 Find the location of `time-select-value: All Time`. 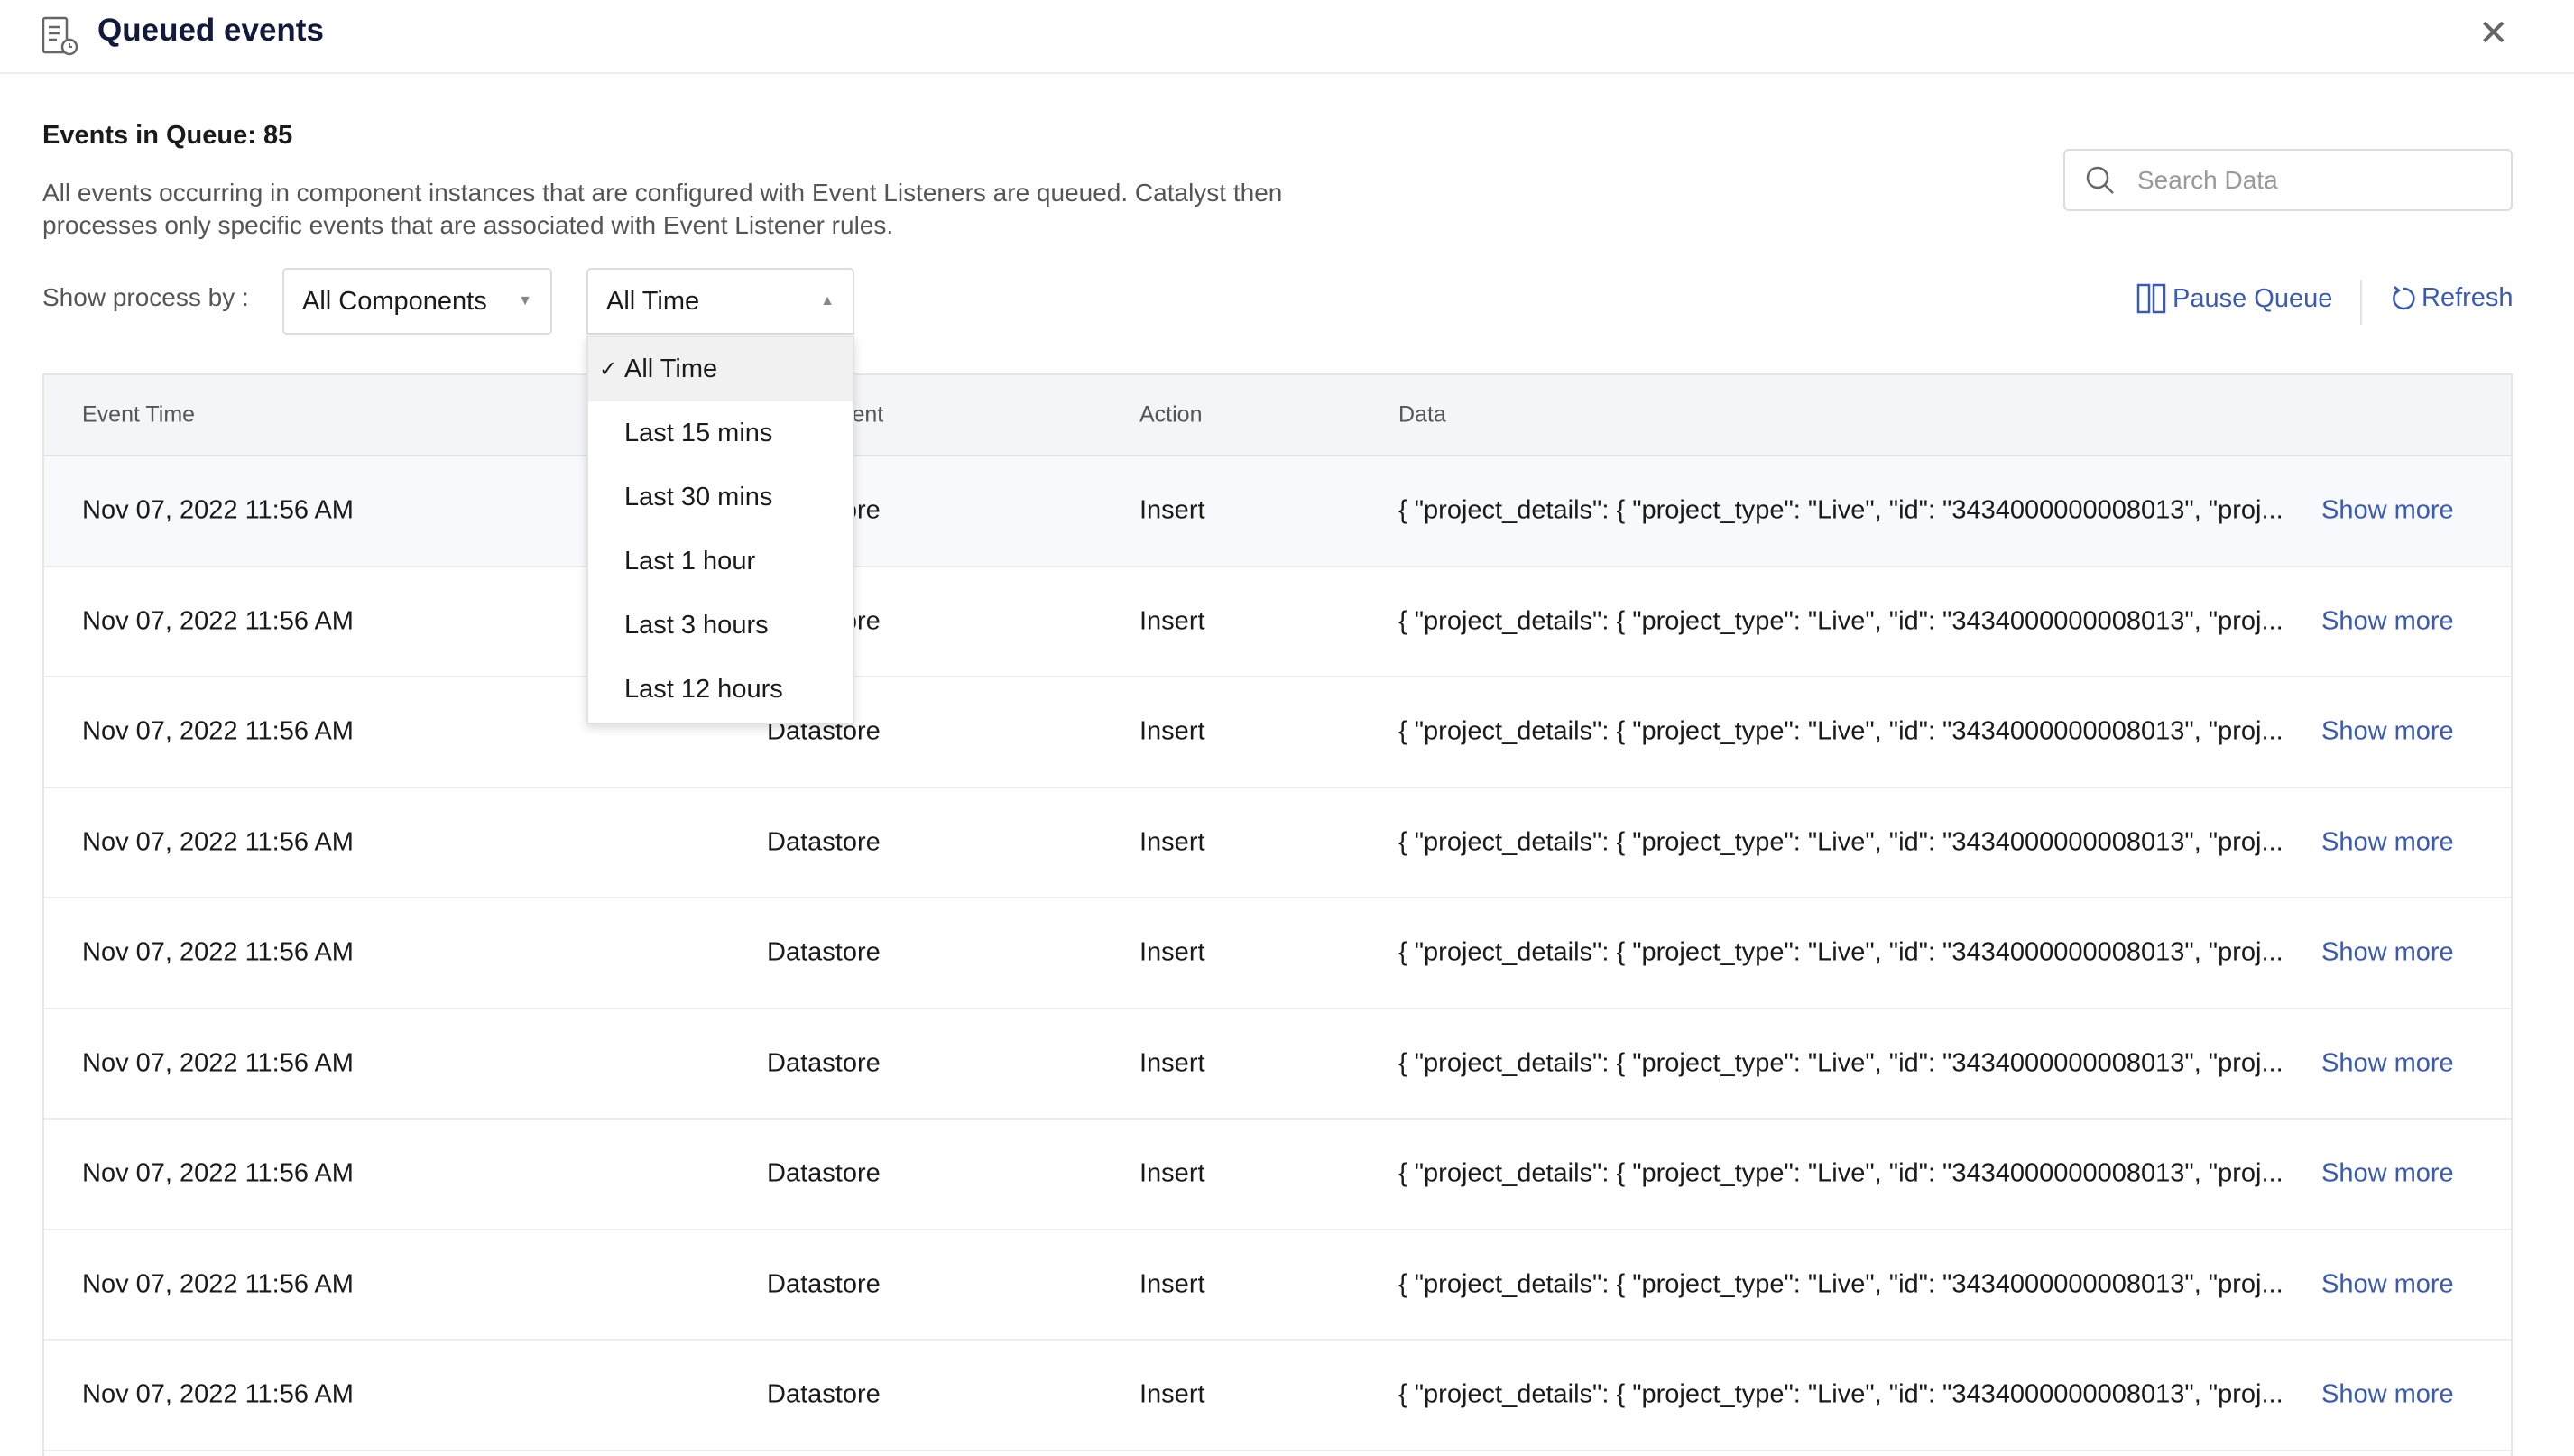

time-select-value: All Time is located at coordinates (653, 301).